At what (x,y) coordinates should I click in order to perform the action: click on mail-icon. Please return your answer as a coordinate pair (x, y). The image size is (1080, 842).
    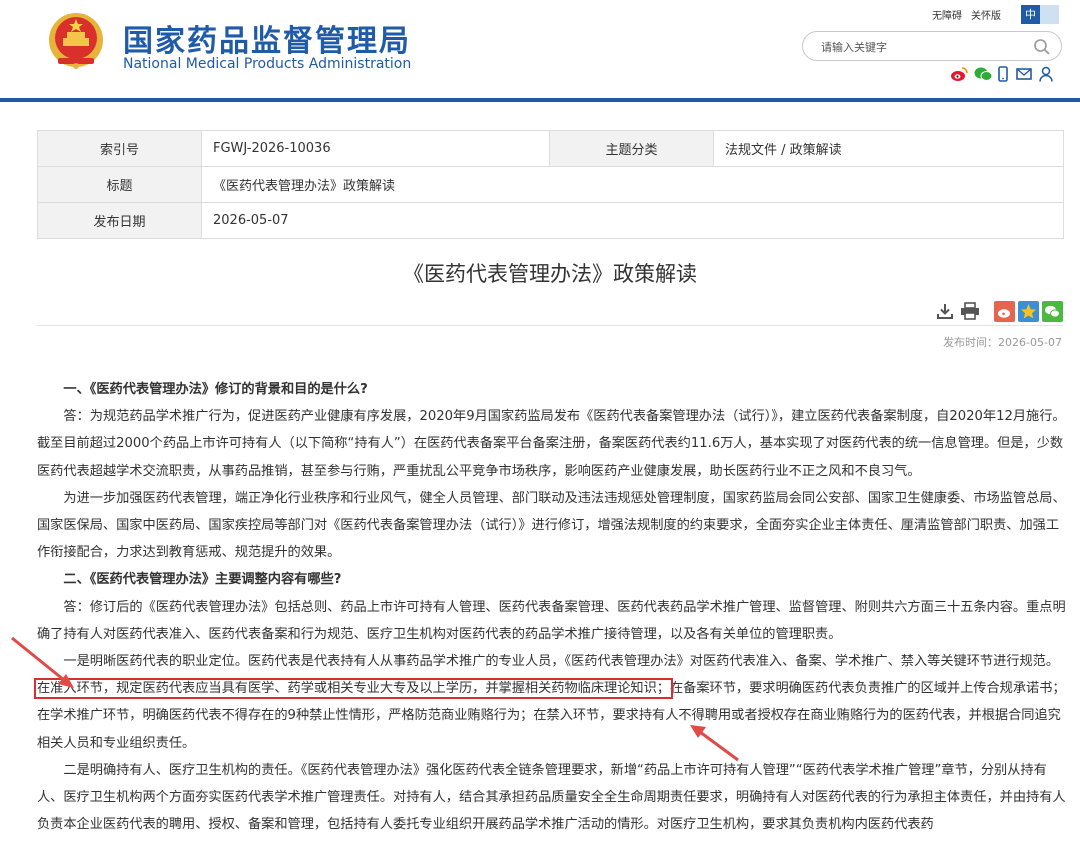
    Looking at the image, I should click on (1024, 76).